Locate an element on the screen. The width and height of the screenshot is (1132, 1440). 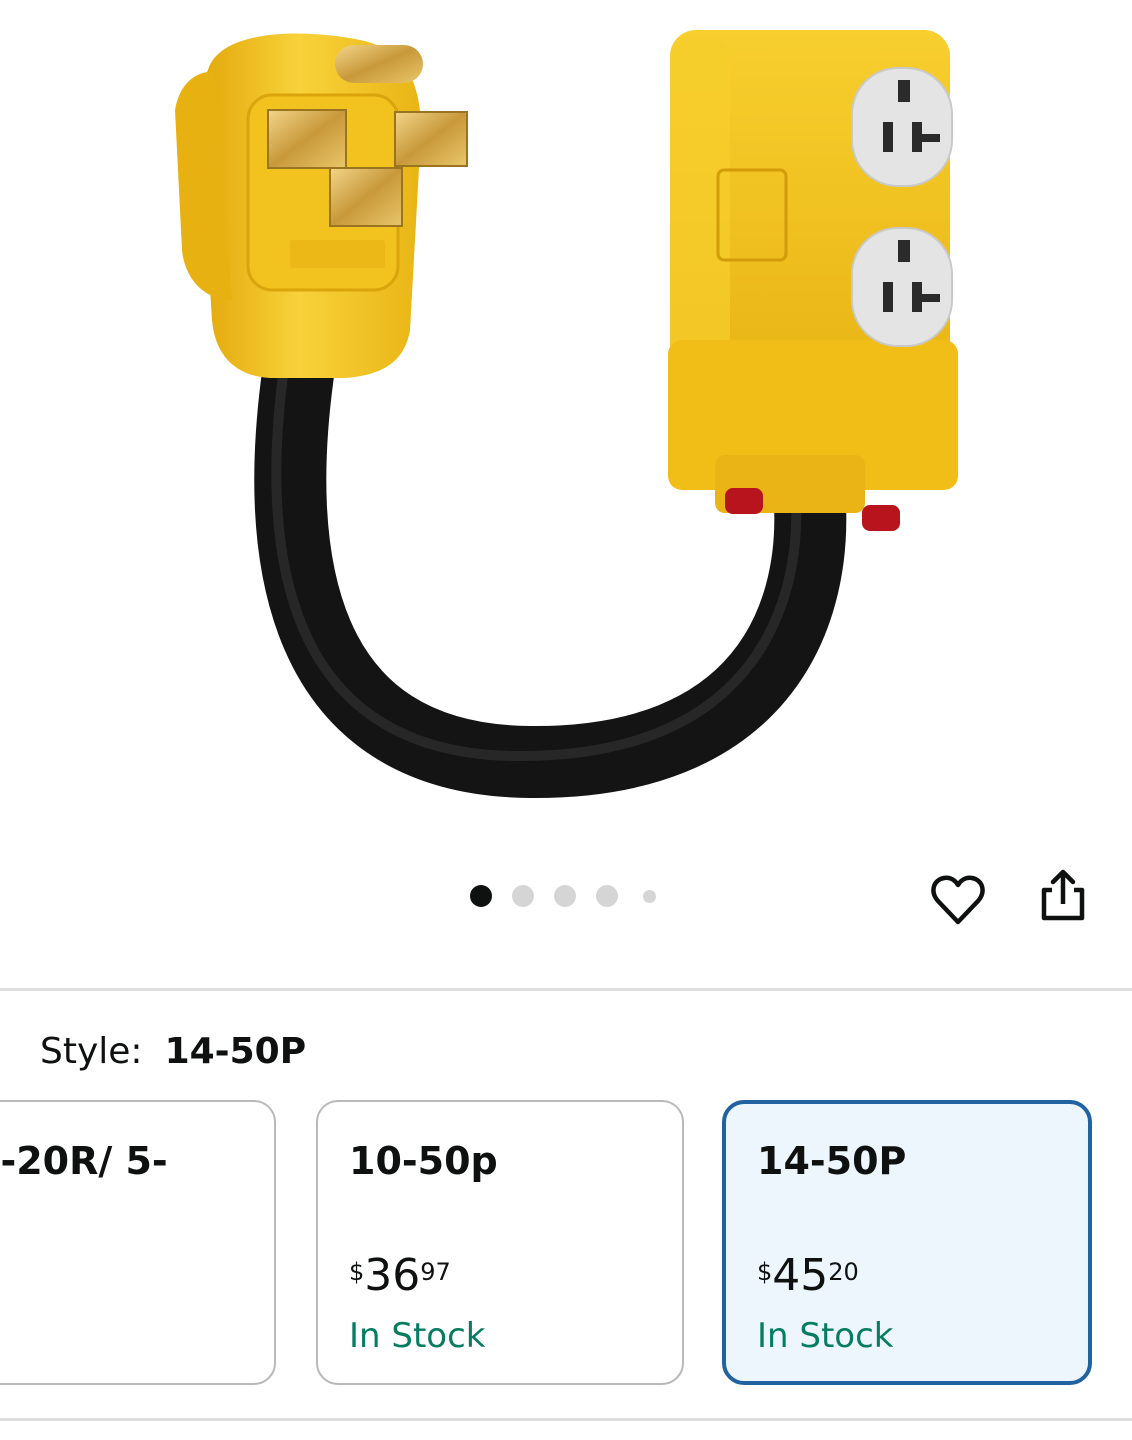
price-fraction: 97 is located at coordinates (435, 1272).